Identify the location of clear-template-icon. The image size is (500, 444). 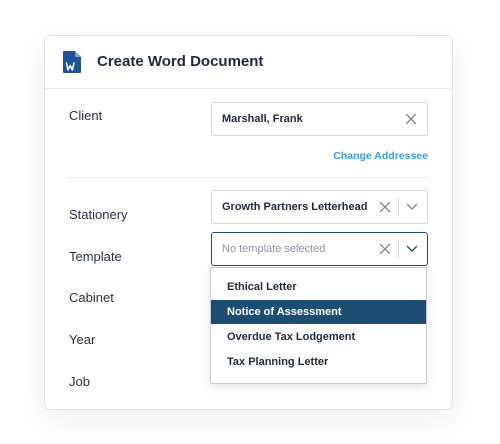
(385, 249).